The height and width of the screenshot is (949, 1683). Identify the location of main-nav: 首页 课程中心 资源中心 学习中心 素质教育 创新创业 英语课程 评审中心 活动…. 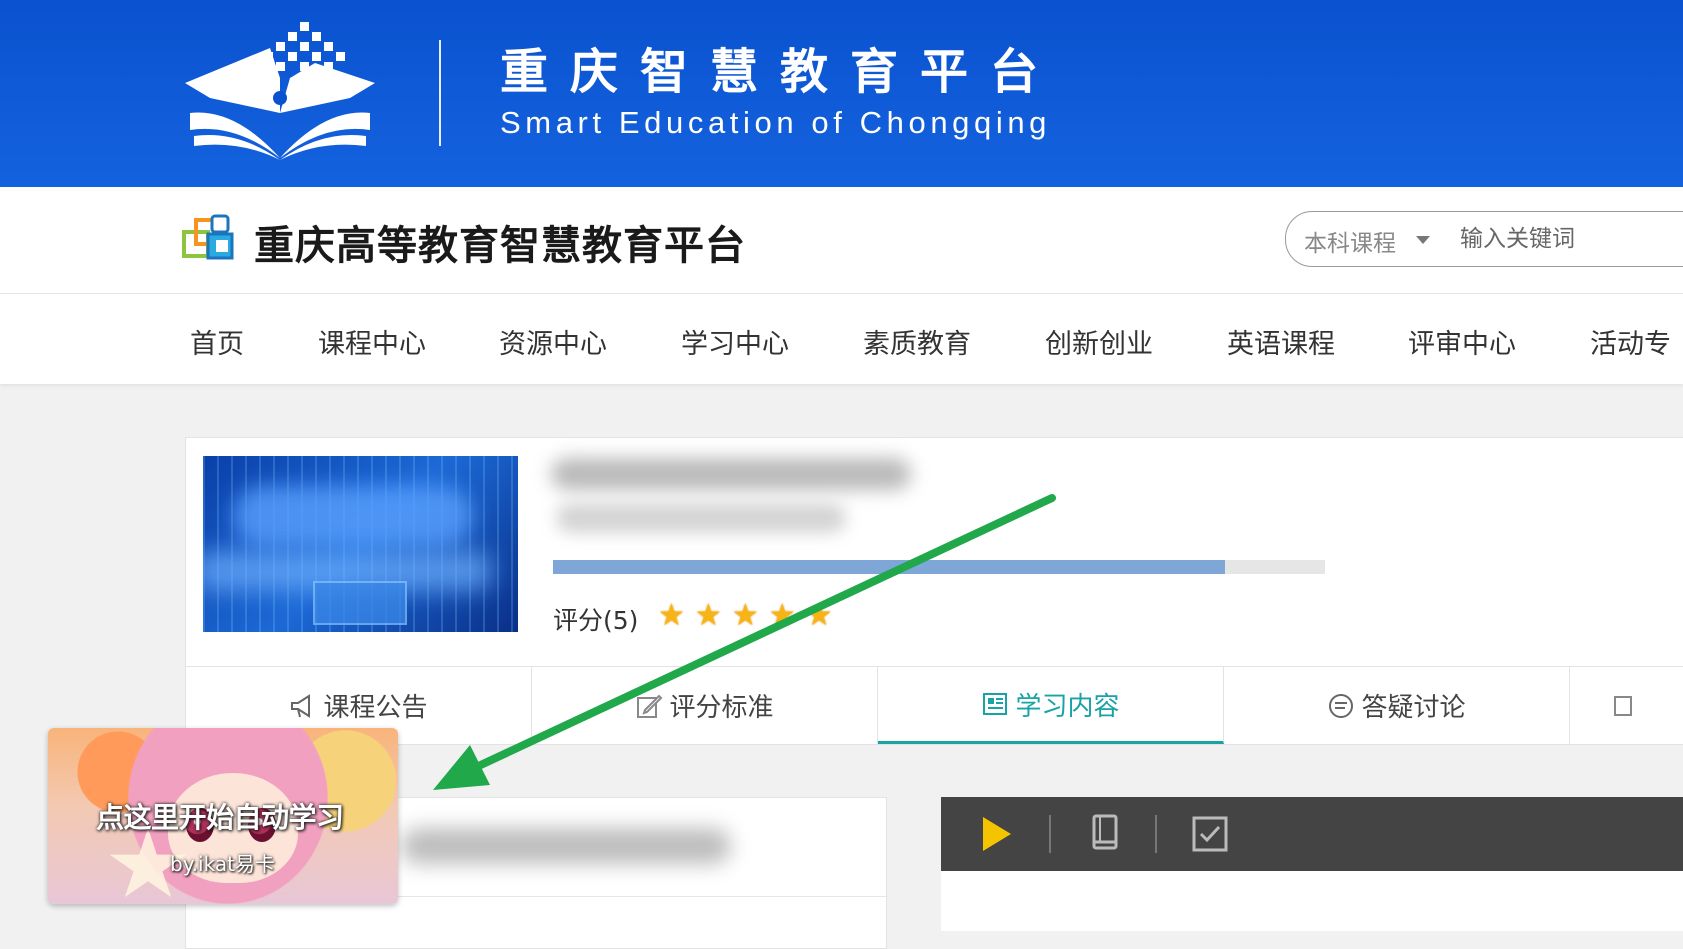
(841, 339).